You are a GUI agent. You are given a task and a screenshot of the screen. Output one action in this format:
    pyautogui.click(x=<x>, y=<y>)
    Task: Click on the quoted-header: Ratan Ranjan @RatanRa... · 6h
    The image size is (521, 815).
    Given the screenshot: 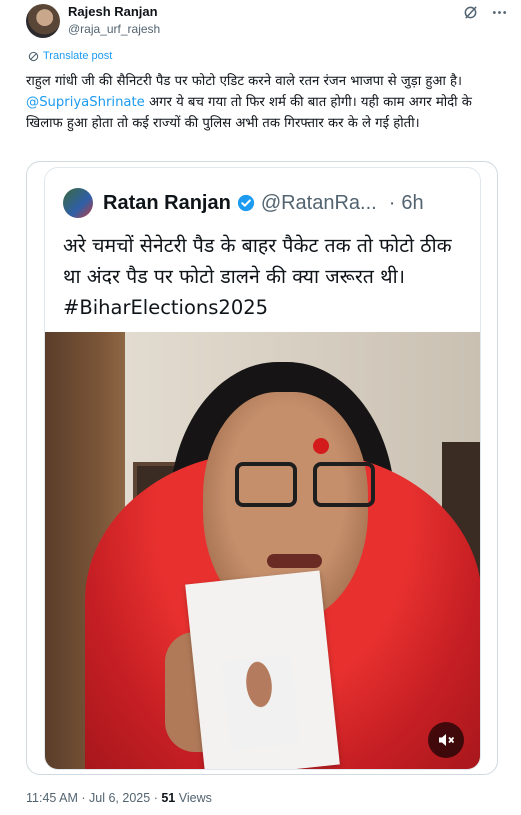 What is the action you would take?
    pyautogui.click(x=266, y=203)
    